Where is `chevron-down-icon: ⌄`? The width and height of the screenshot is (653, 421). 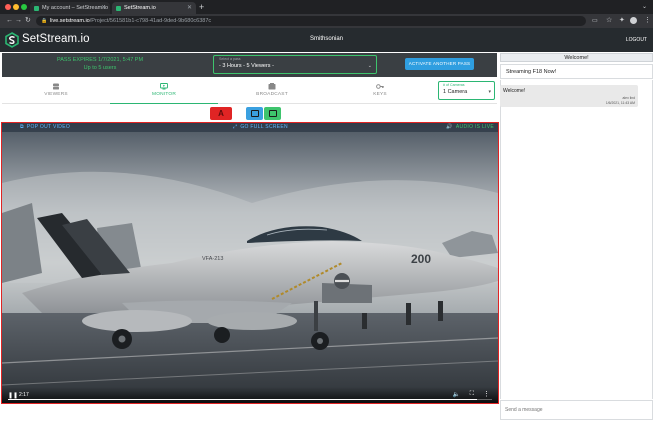
chevron-down-icon: ⌄ is located at coordinates (369, 66).